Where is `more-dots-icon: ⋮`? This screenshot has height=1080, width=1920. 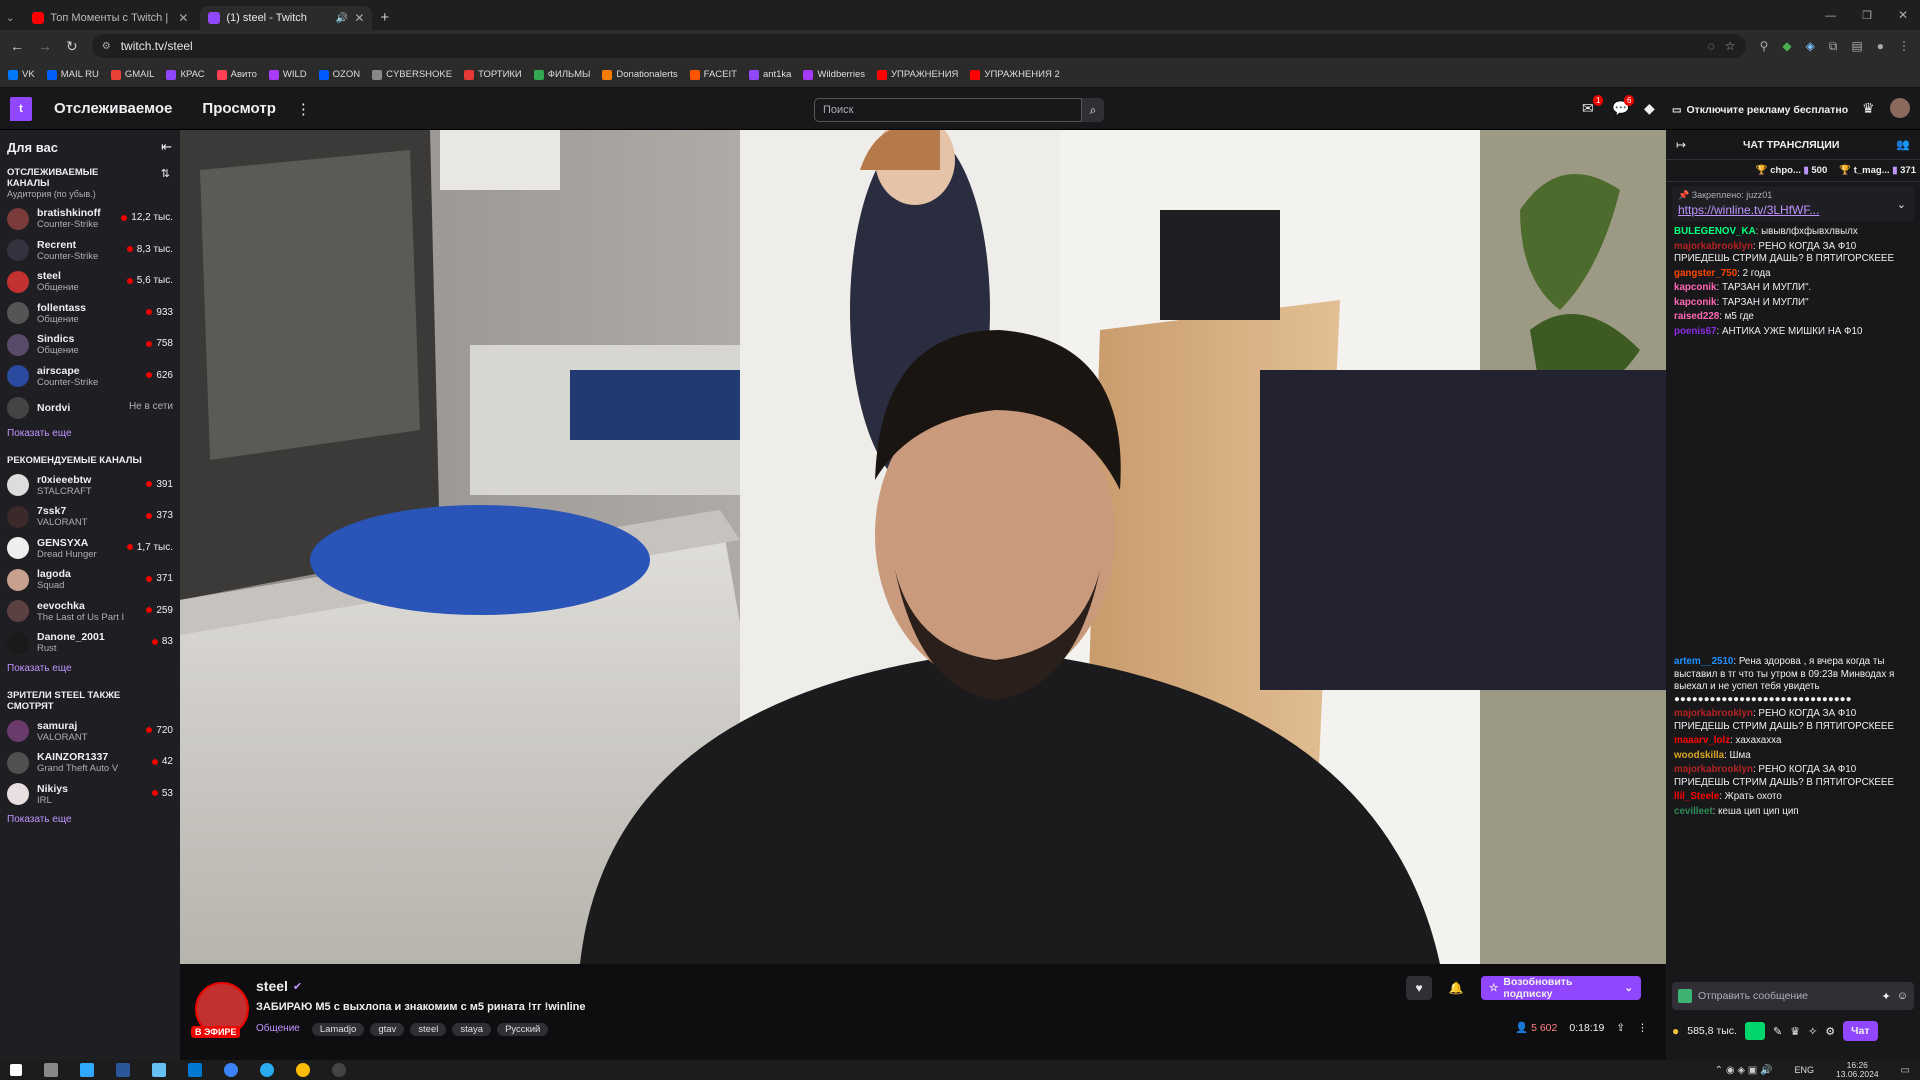 more-dots-icon: ⋮ is located at coordinates (303, 109).